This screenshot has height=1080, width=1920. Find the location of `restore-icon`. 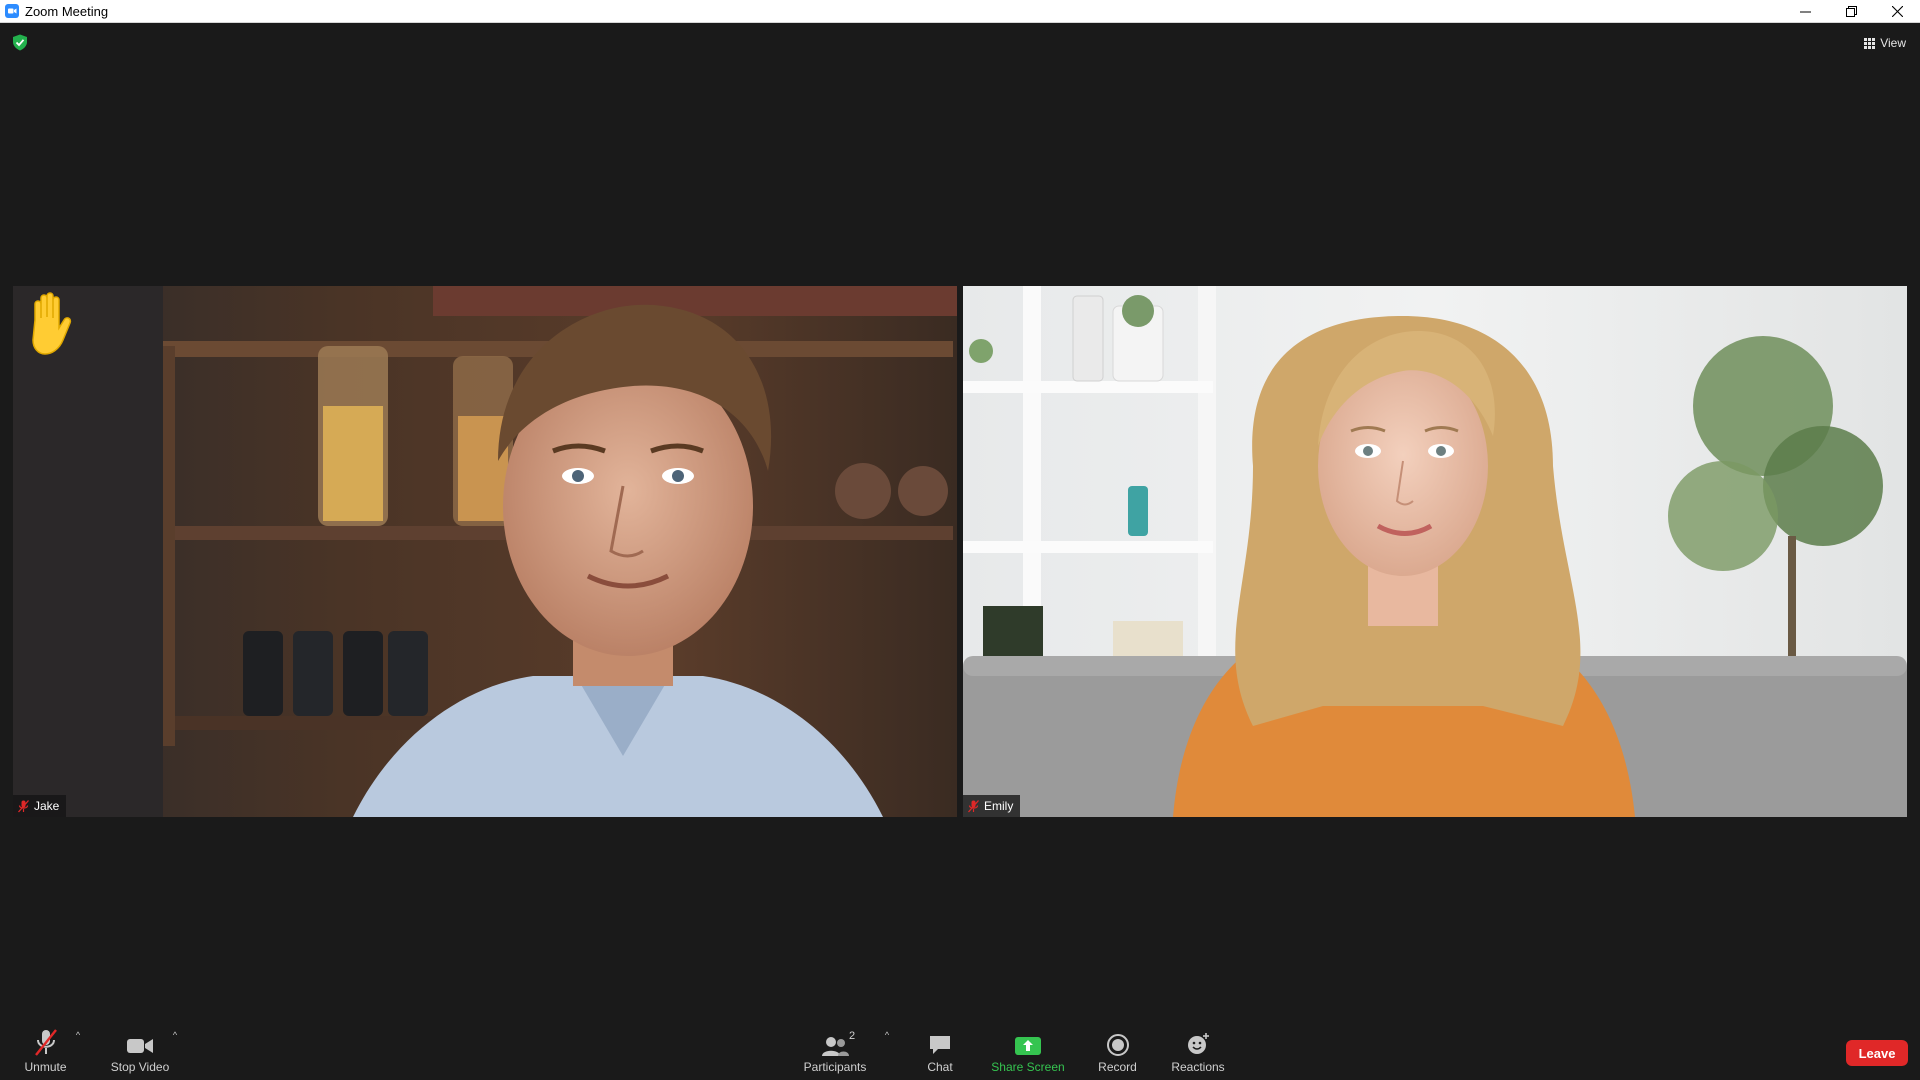

restore-icon is located at coordinates (1851, 11).